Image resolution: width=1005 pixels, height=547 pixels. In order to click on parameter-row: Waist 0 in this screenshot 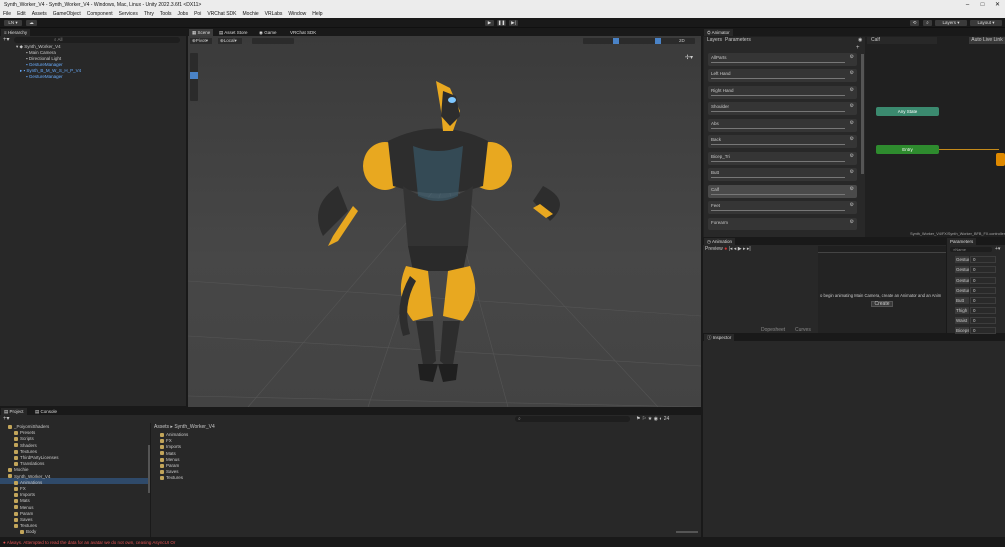, I will do `click(975, 320)`.